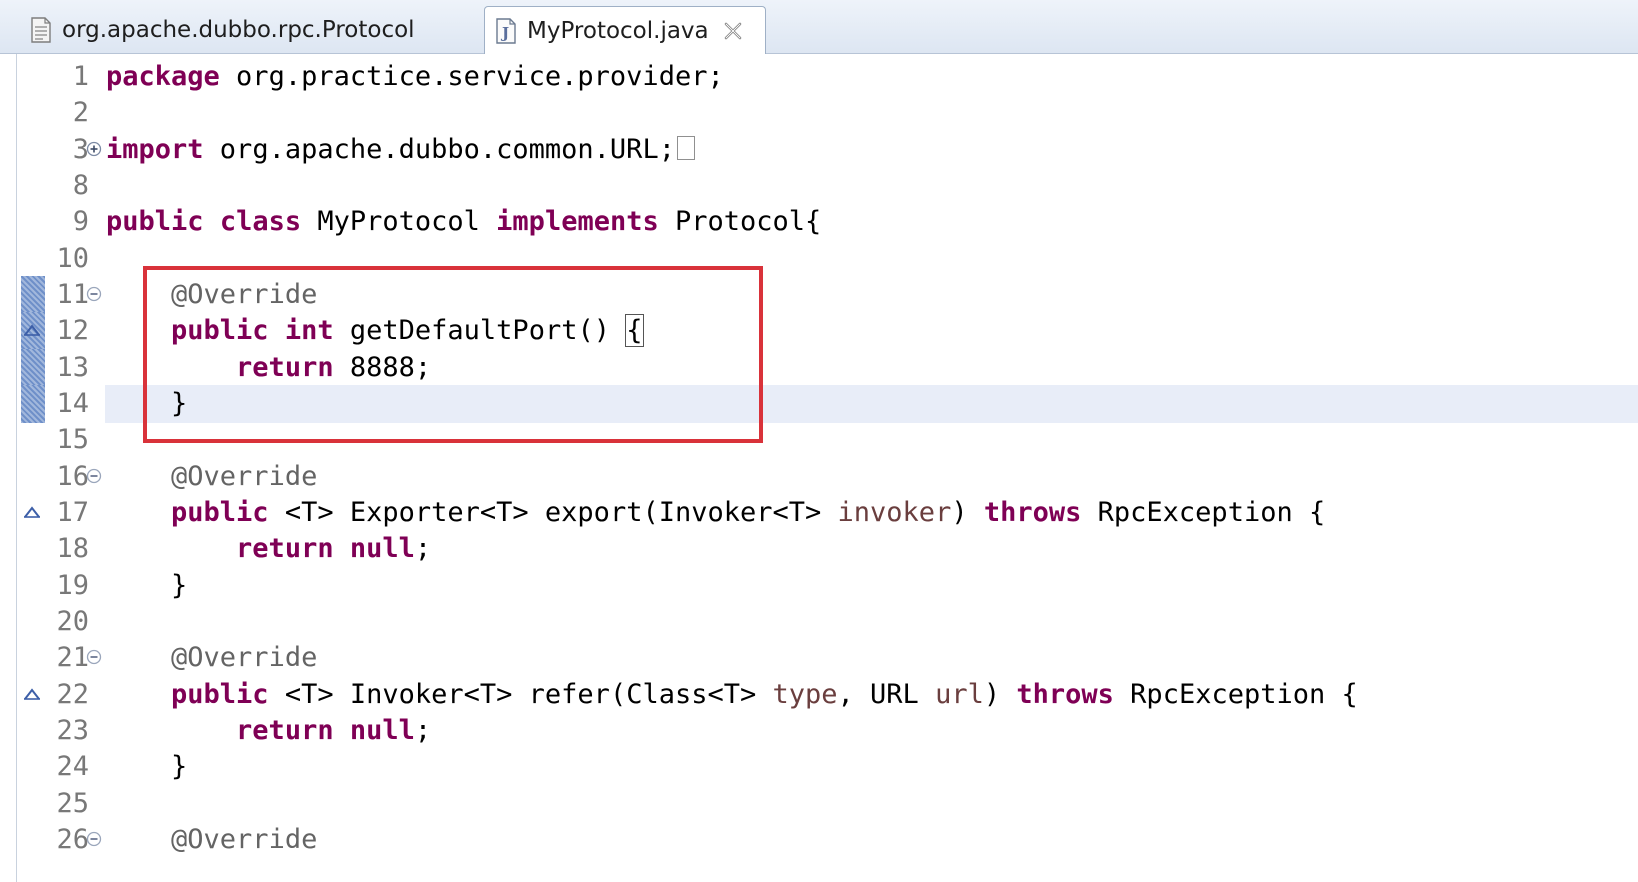  I want to click on code-line: 25, so click(827, 804).